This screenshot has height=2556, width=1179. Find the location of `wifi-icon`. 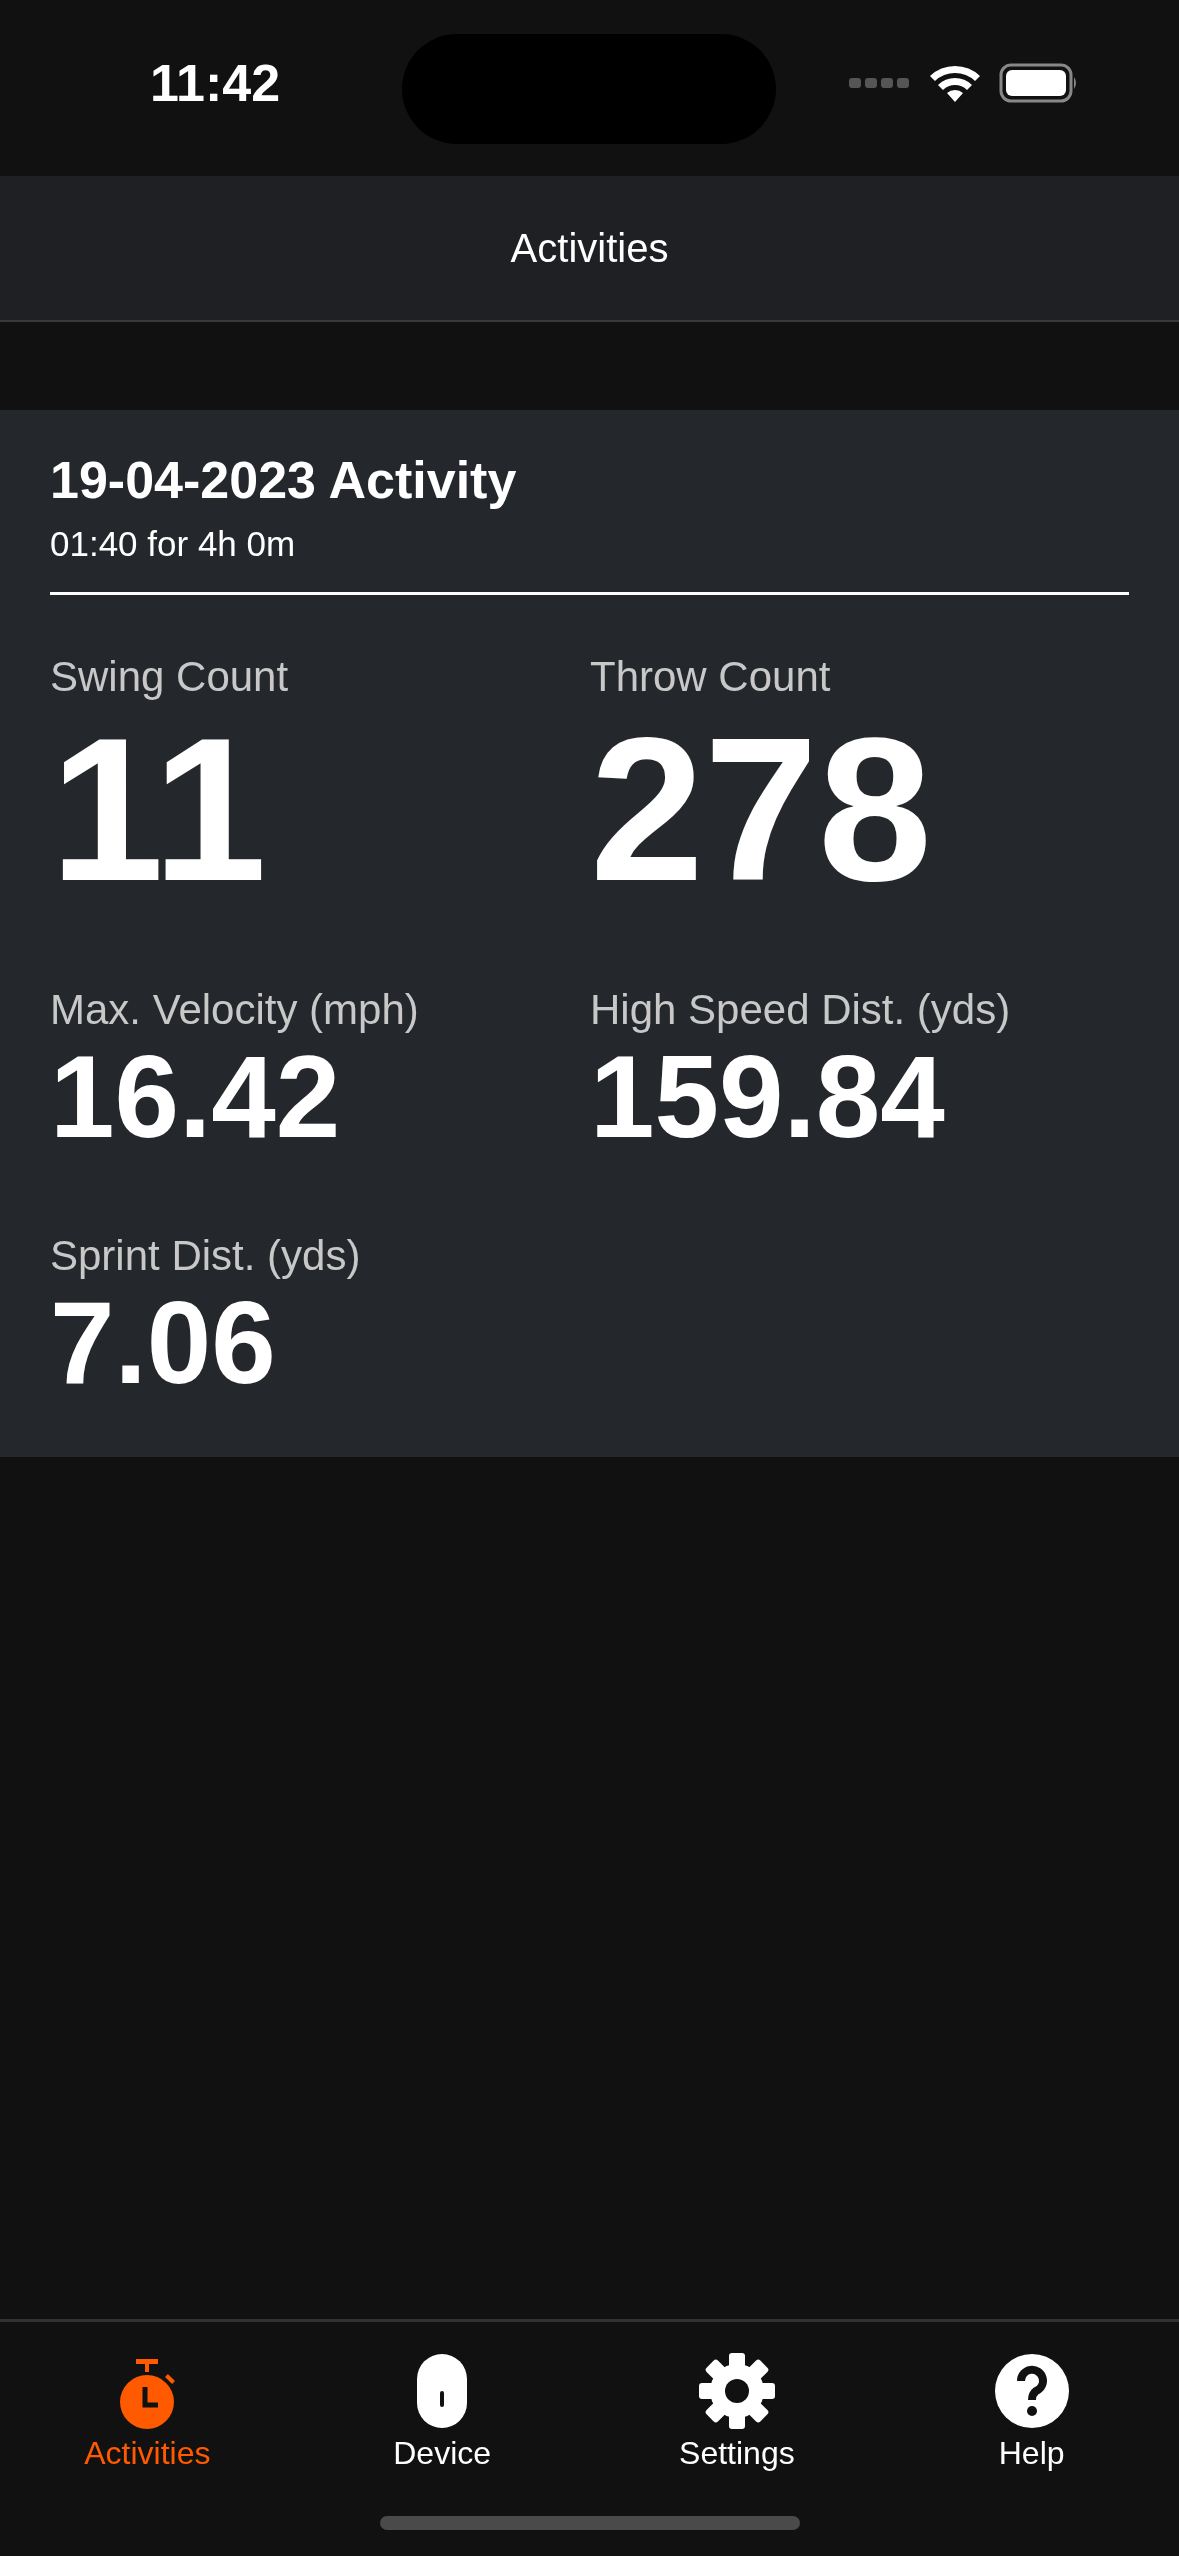

wifi-icon is located at coordinates (955, 83).